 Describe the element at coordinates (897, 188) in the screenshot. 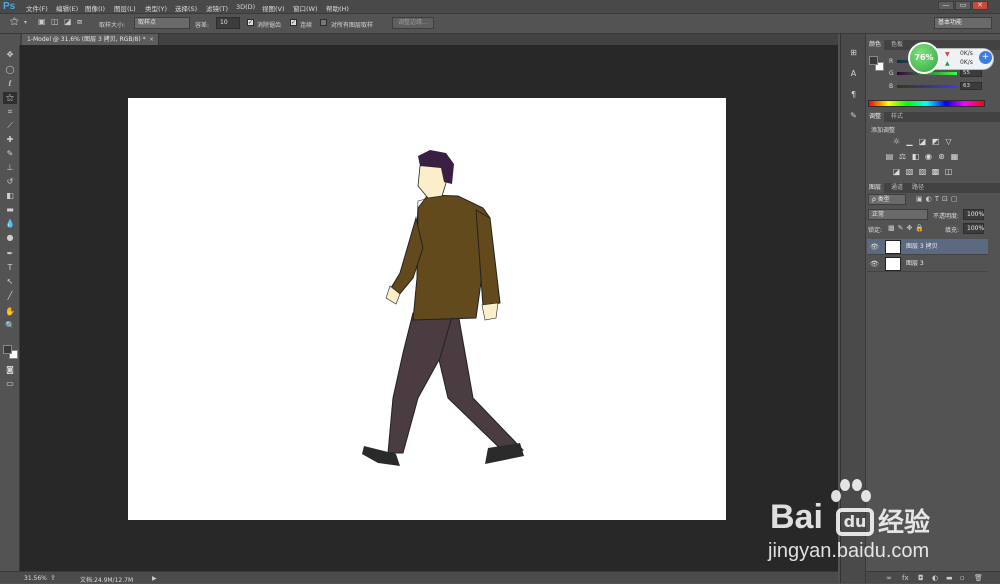

I see `tab-channels: 通道` at that location.